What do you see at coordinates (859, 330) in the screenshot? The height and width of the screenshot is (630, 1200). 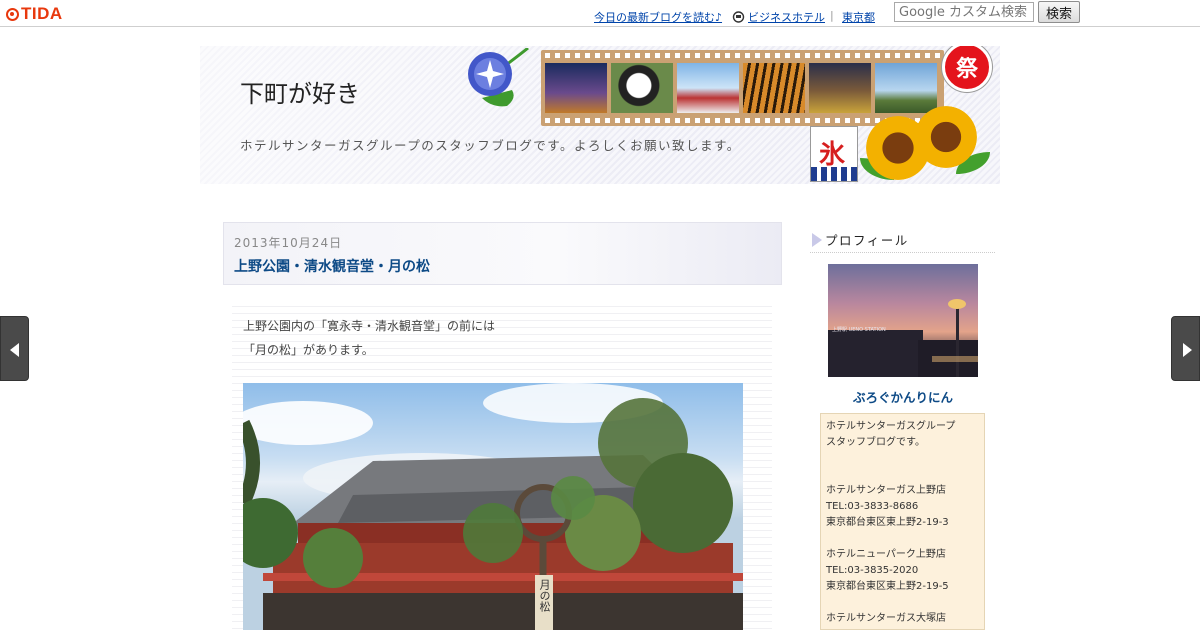 I see `ueno-station-sign: 上野駅 UENO STATION` at bounding box center [859, 330].